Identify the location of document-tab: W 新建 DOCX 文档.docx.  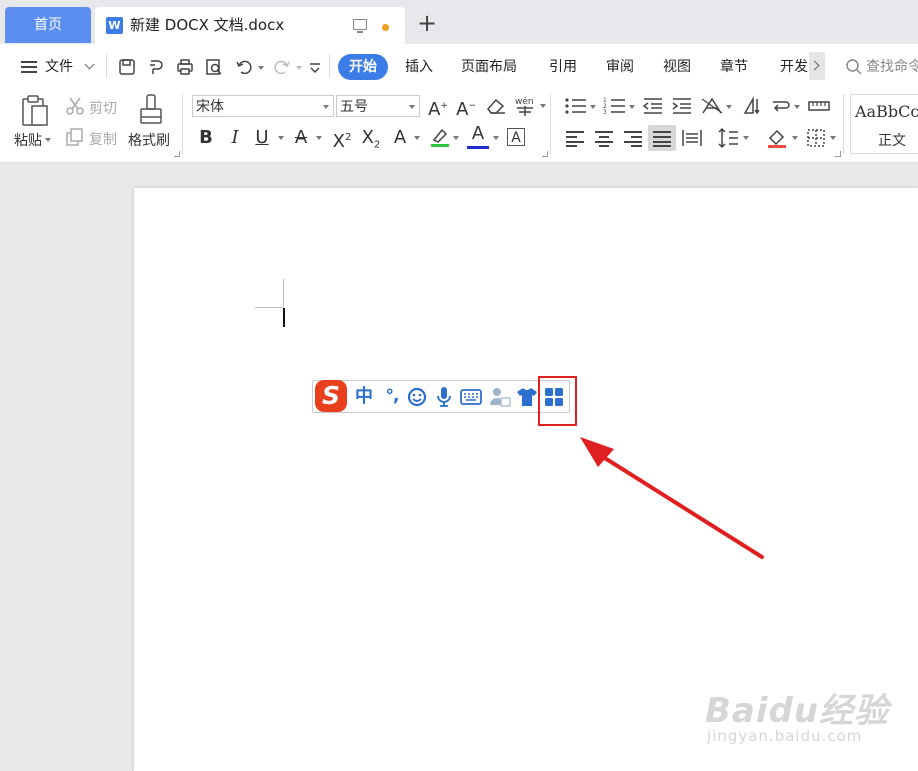
(250, 25).